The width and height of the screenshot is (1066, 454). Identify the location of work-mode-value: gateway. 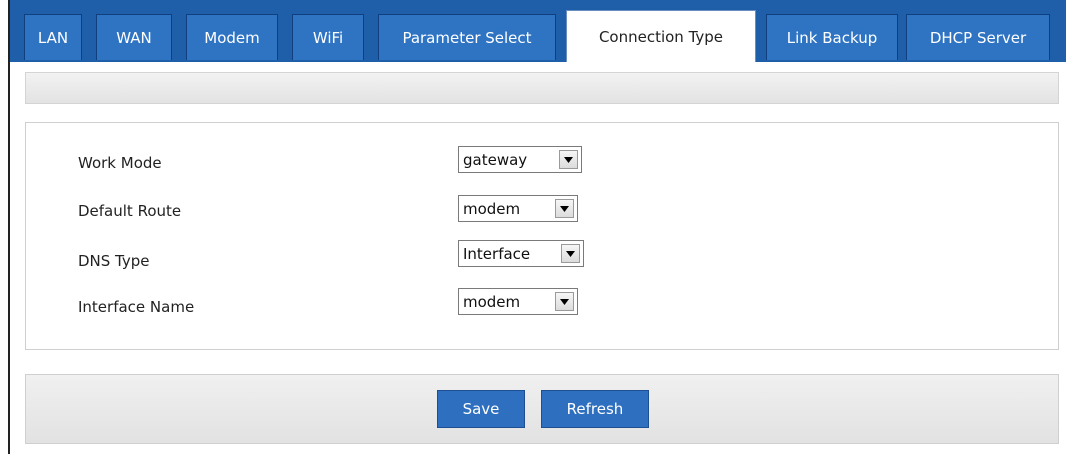
(495, 159).